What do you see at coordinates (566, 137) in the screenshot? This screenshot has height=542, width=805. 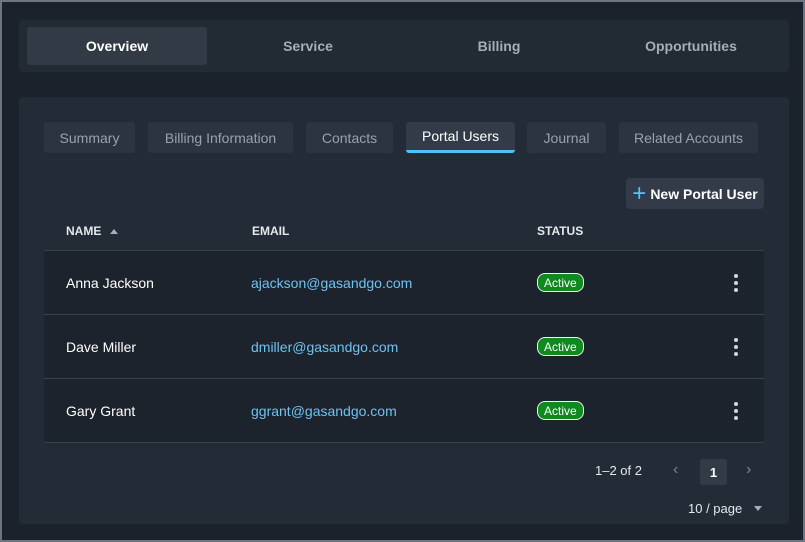 I see `subtab-journal: Journal` at bounding box center [566, 137].